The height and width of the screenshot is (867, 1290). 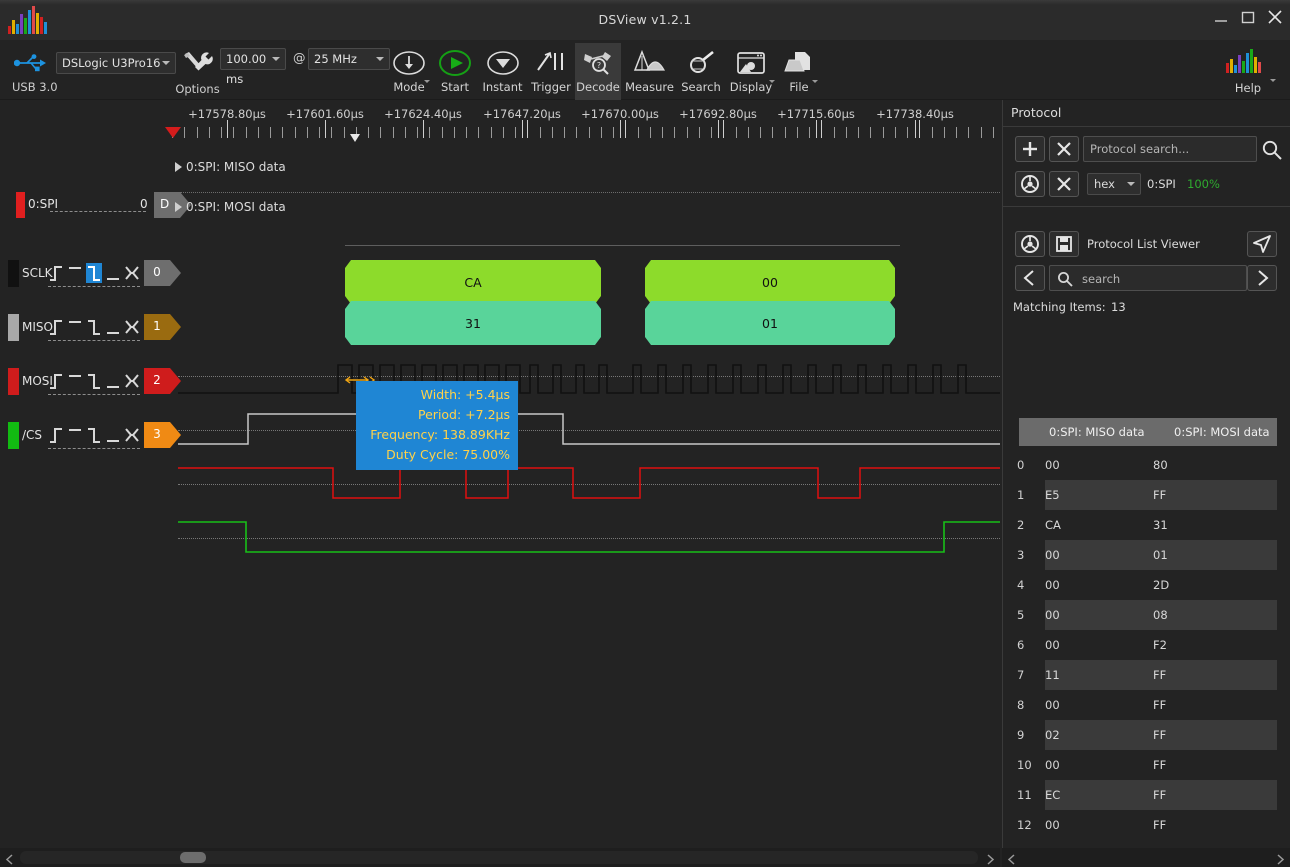 What do you see at coordinates (990, 858) in the screenshot?
I see `scroll-right-button` at bounding box center [990, 858].